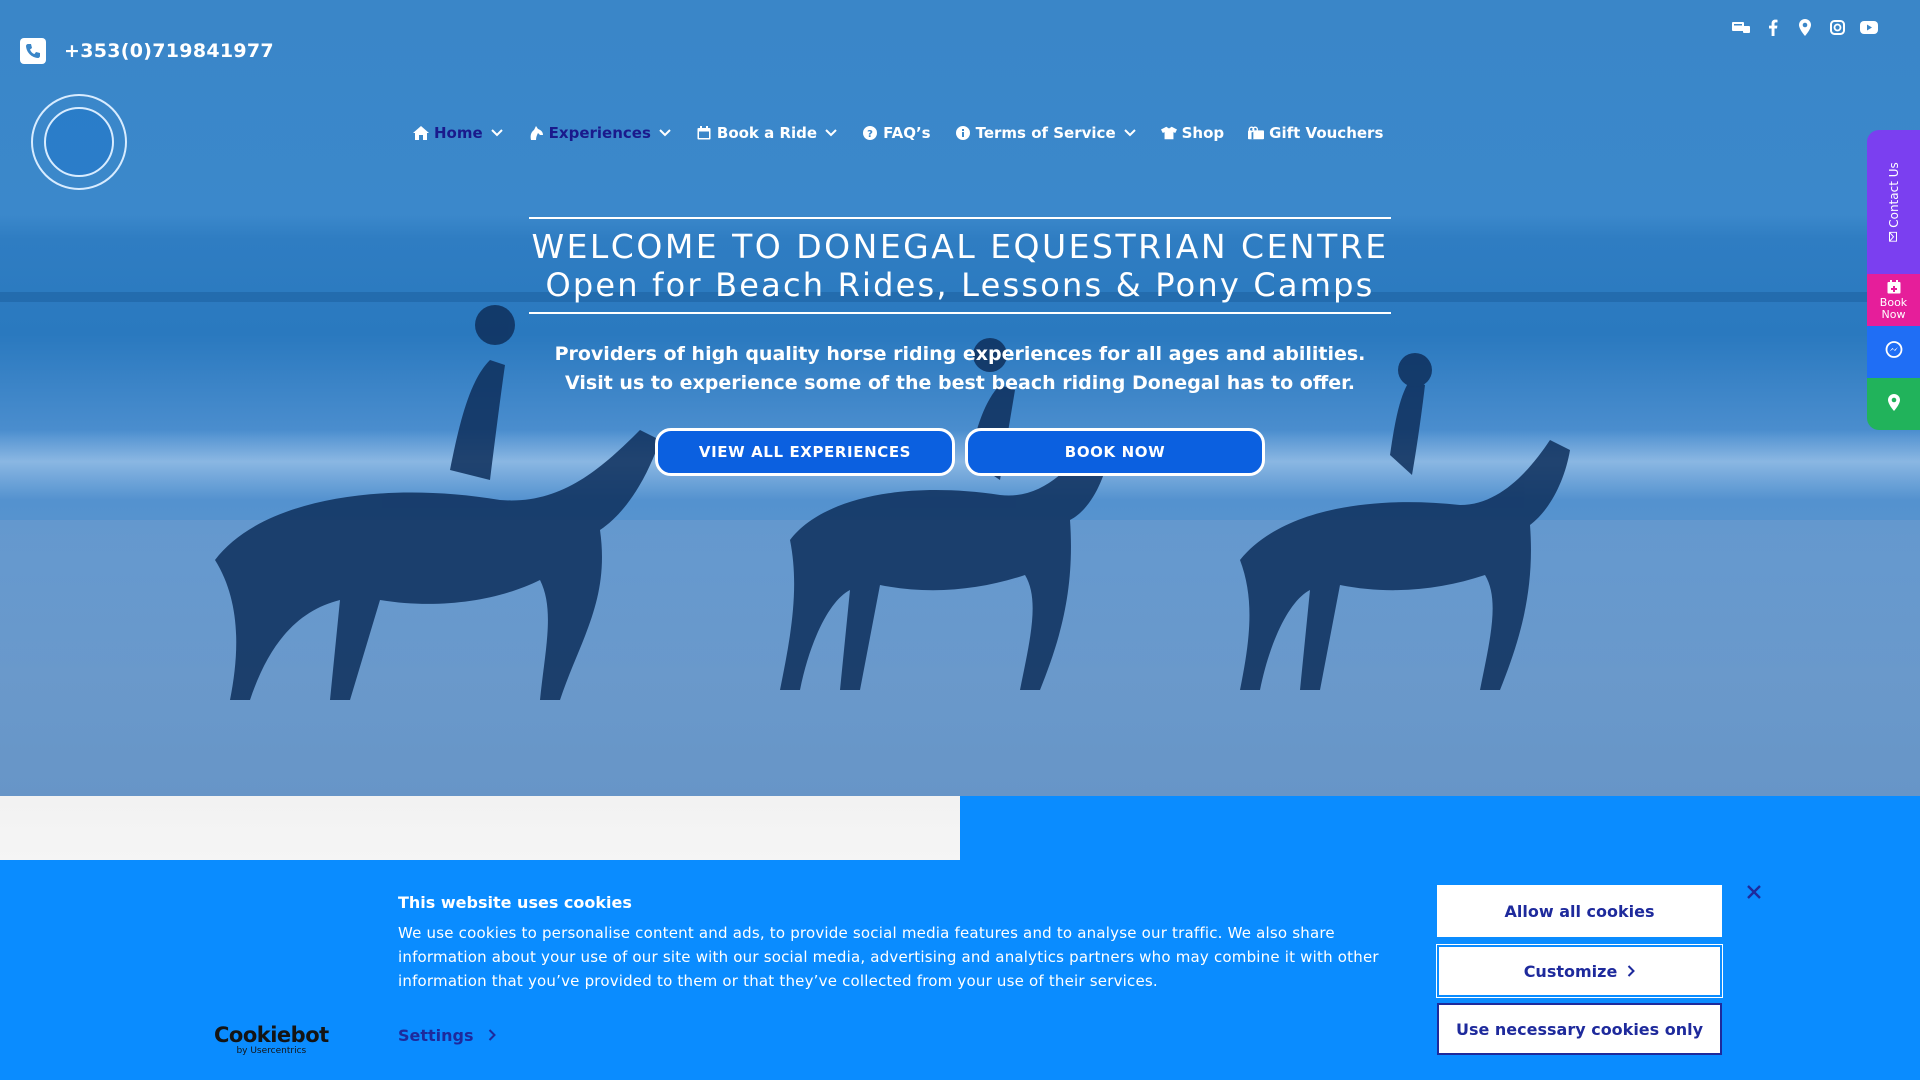 The width and height of the screenshot is (1920, 1080). I want to click on info-icon, so click(963, 133).